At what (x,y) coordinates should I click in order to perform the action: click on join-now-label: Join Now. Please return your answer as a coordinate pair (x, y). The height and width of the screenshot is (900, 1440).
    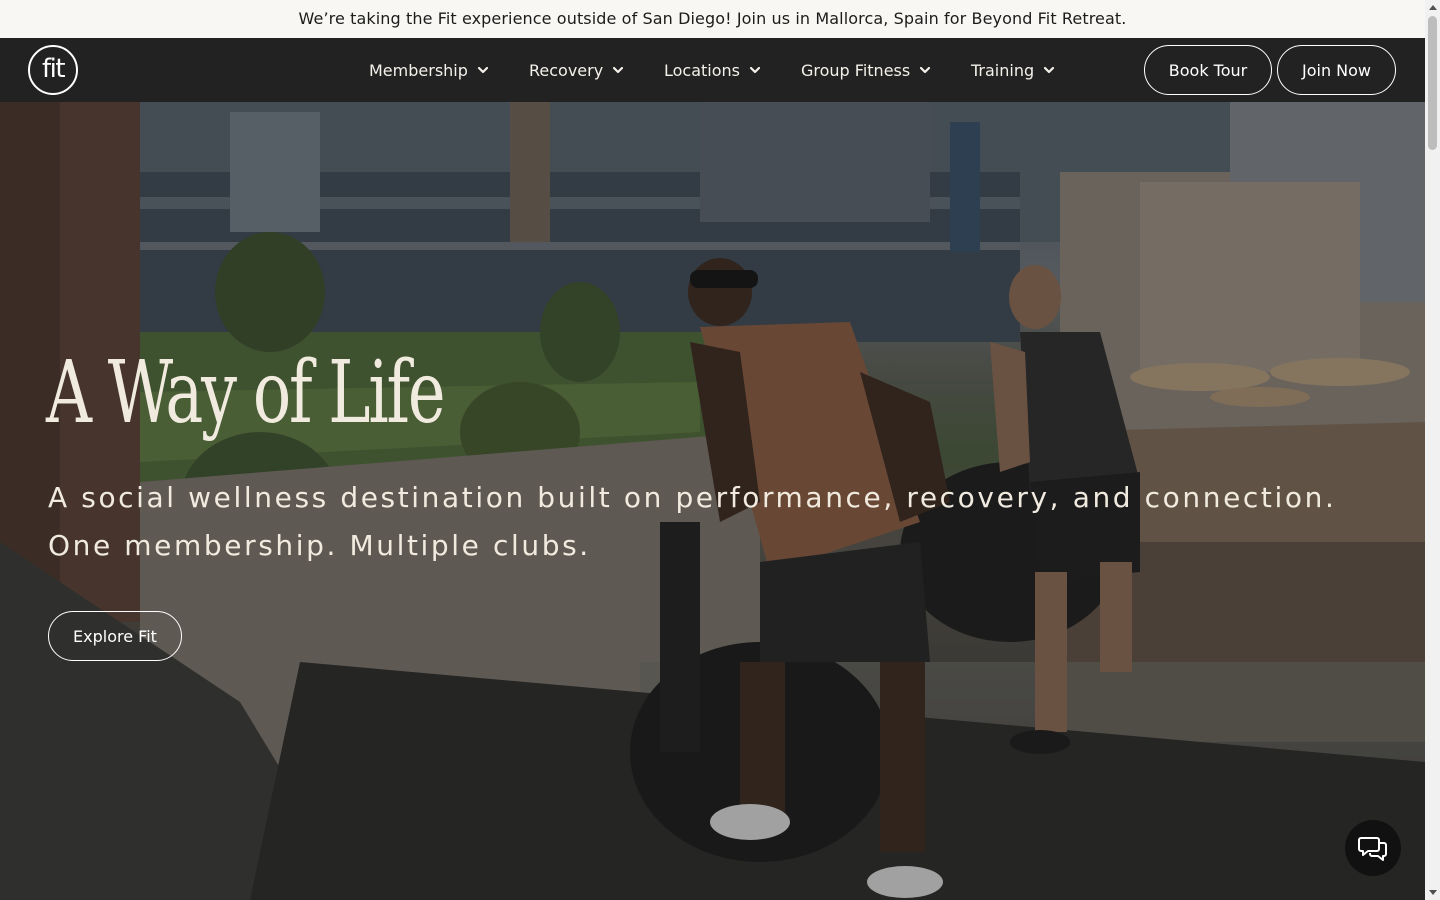
    Looking at the image, I should click on (1336, 70).